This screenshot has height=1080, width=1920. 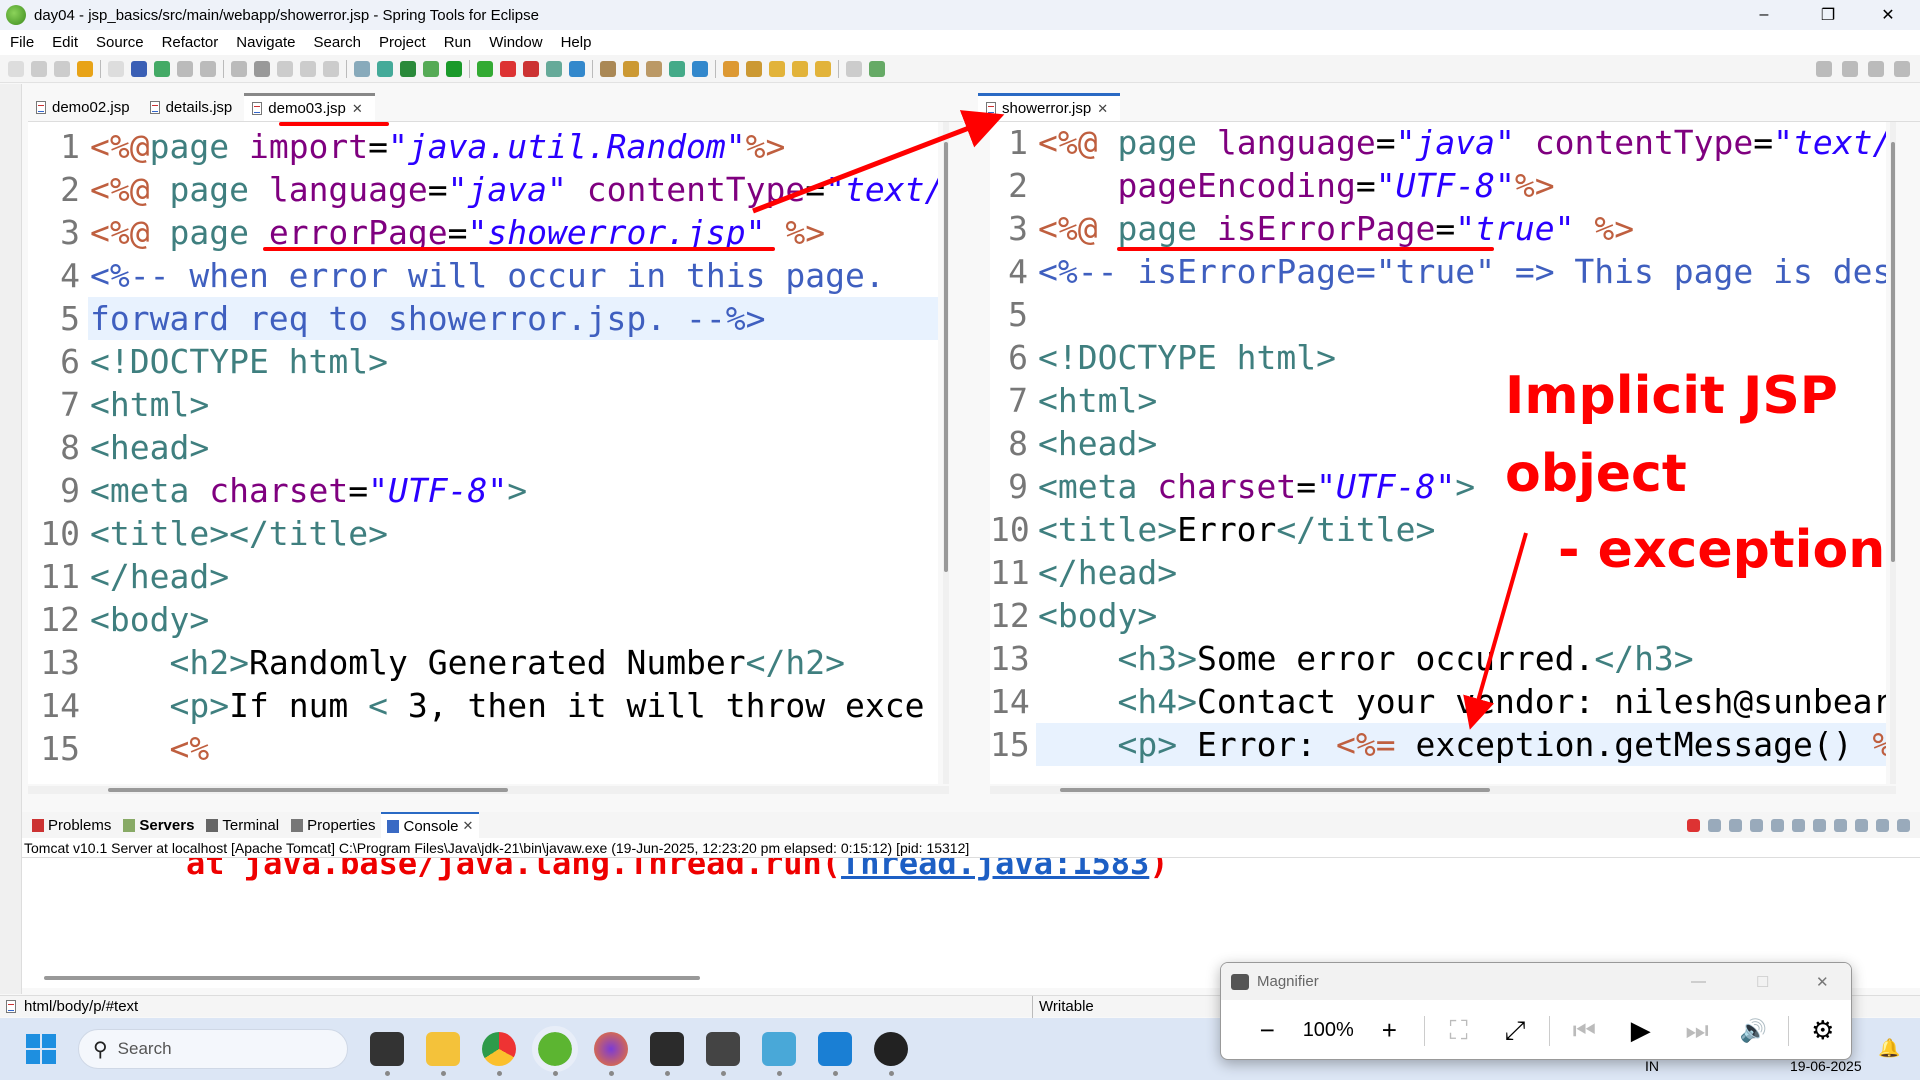 I want to click on menu-window: Window, so click(x=515, y=42).